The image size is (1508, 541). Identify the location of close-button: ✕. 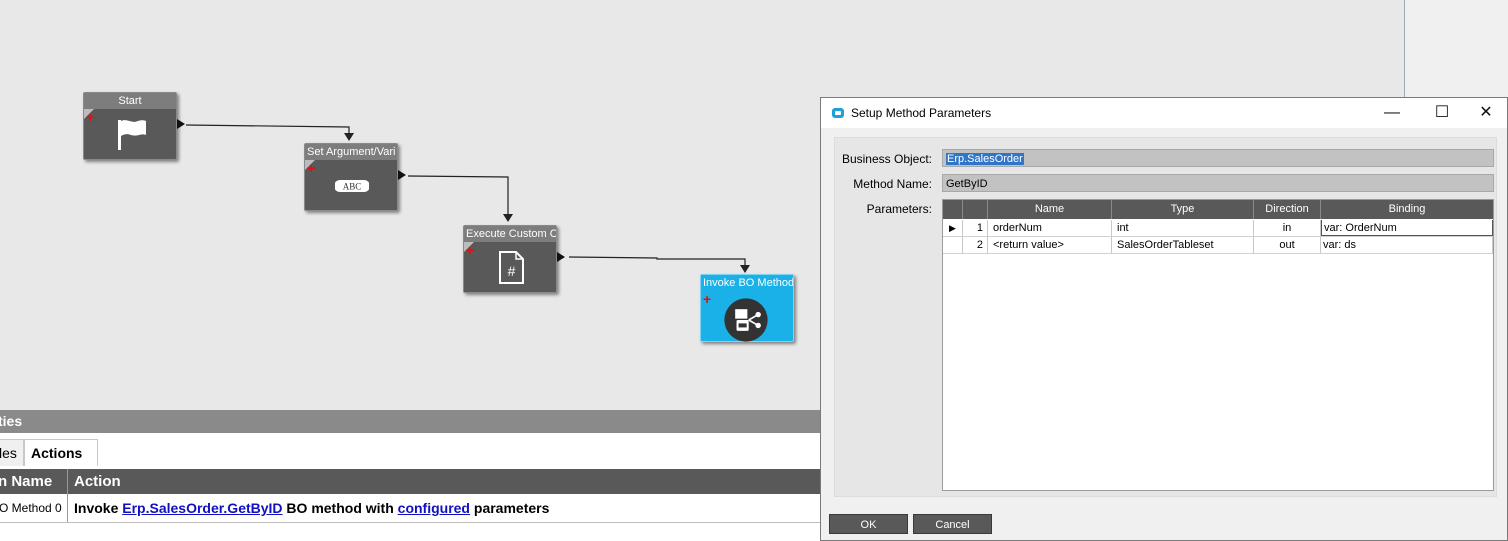
(1485, 113).